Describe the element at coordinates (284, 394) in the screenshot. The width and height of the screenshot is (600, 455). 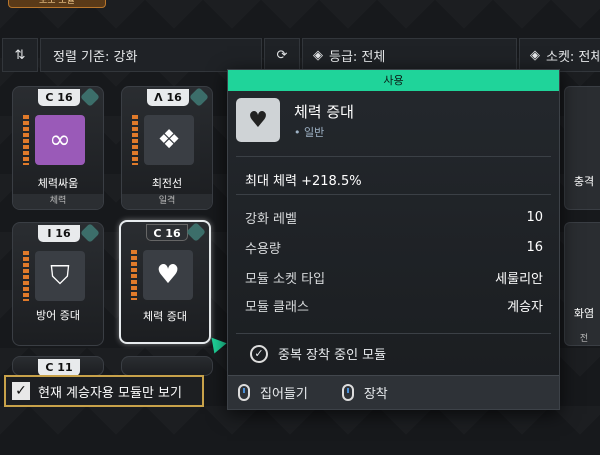
I see `pickup-label: 집어들기` at that location.